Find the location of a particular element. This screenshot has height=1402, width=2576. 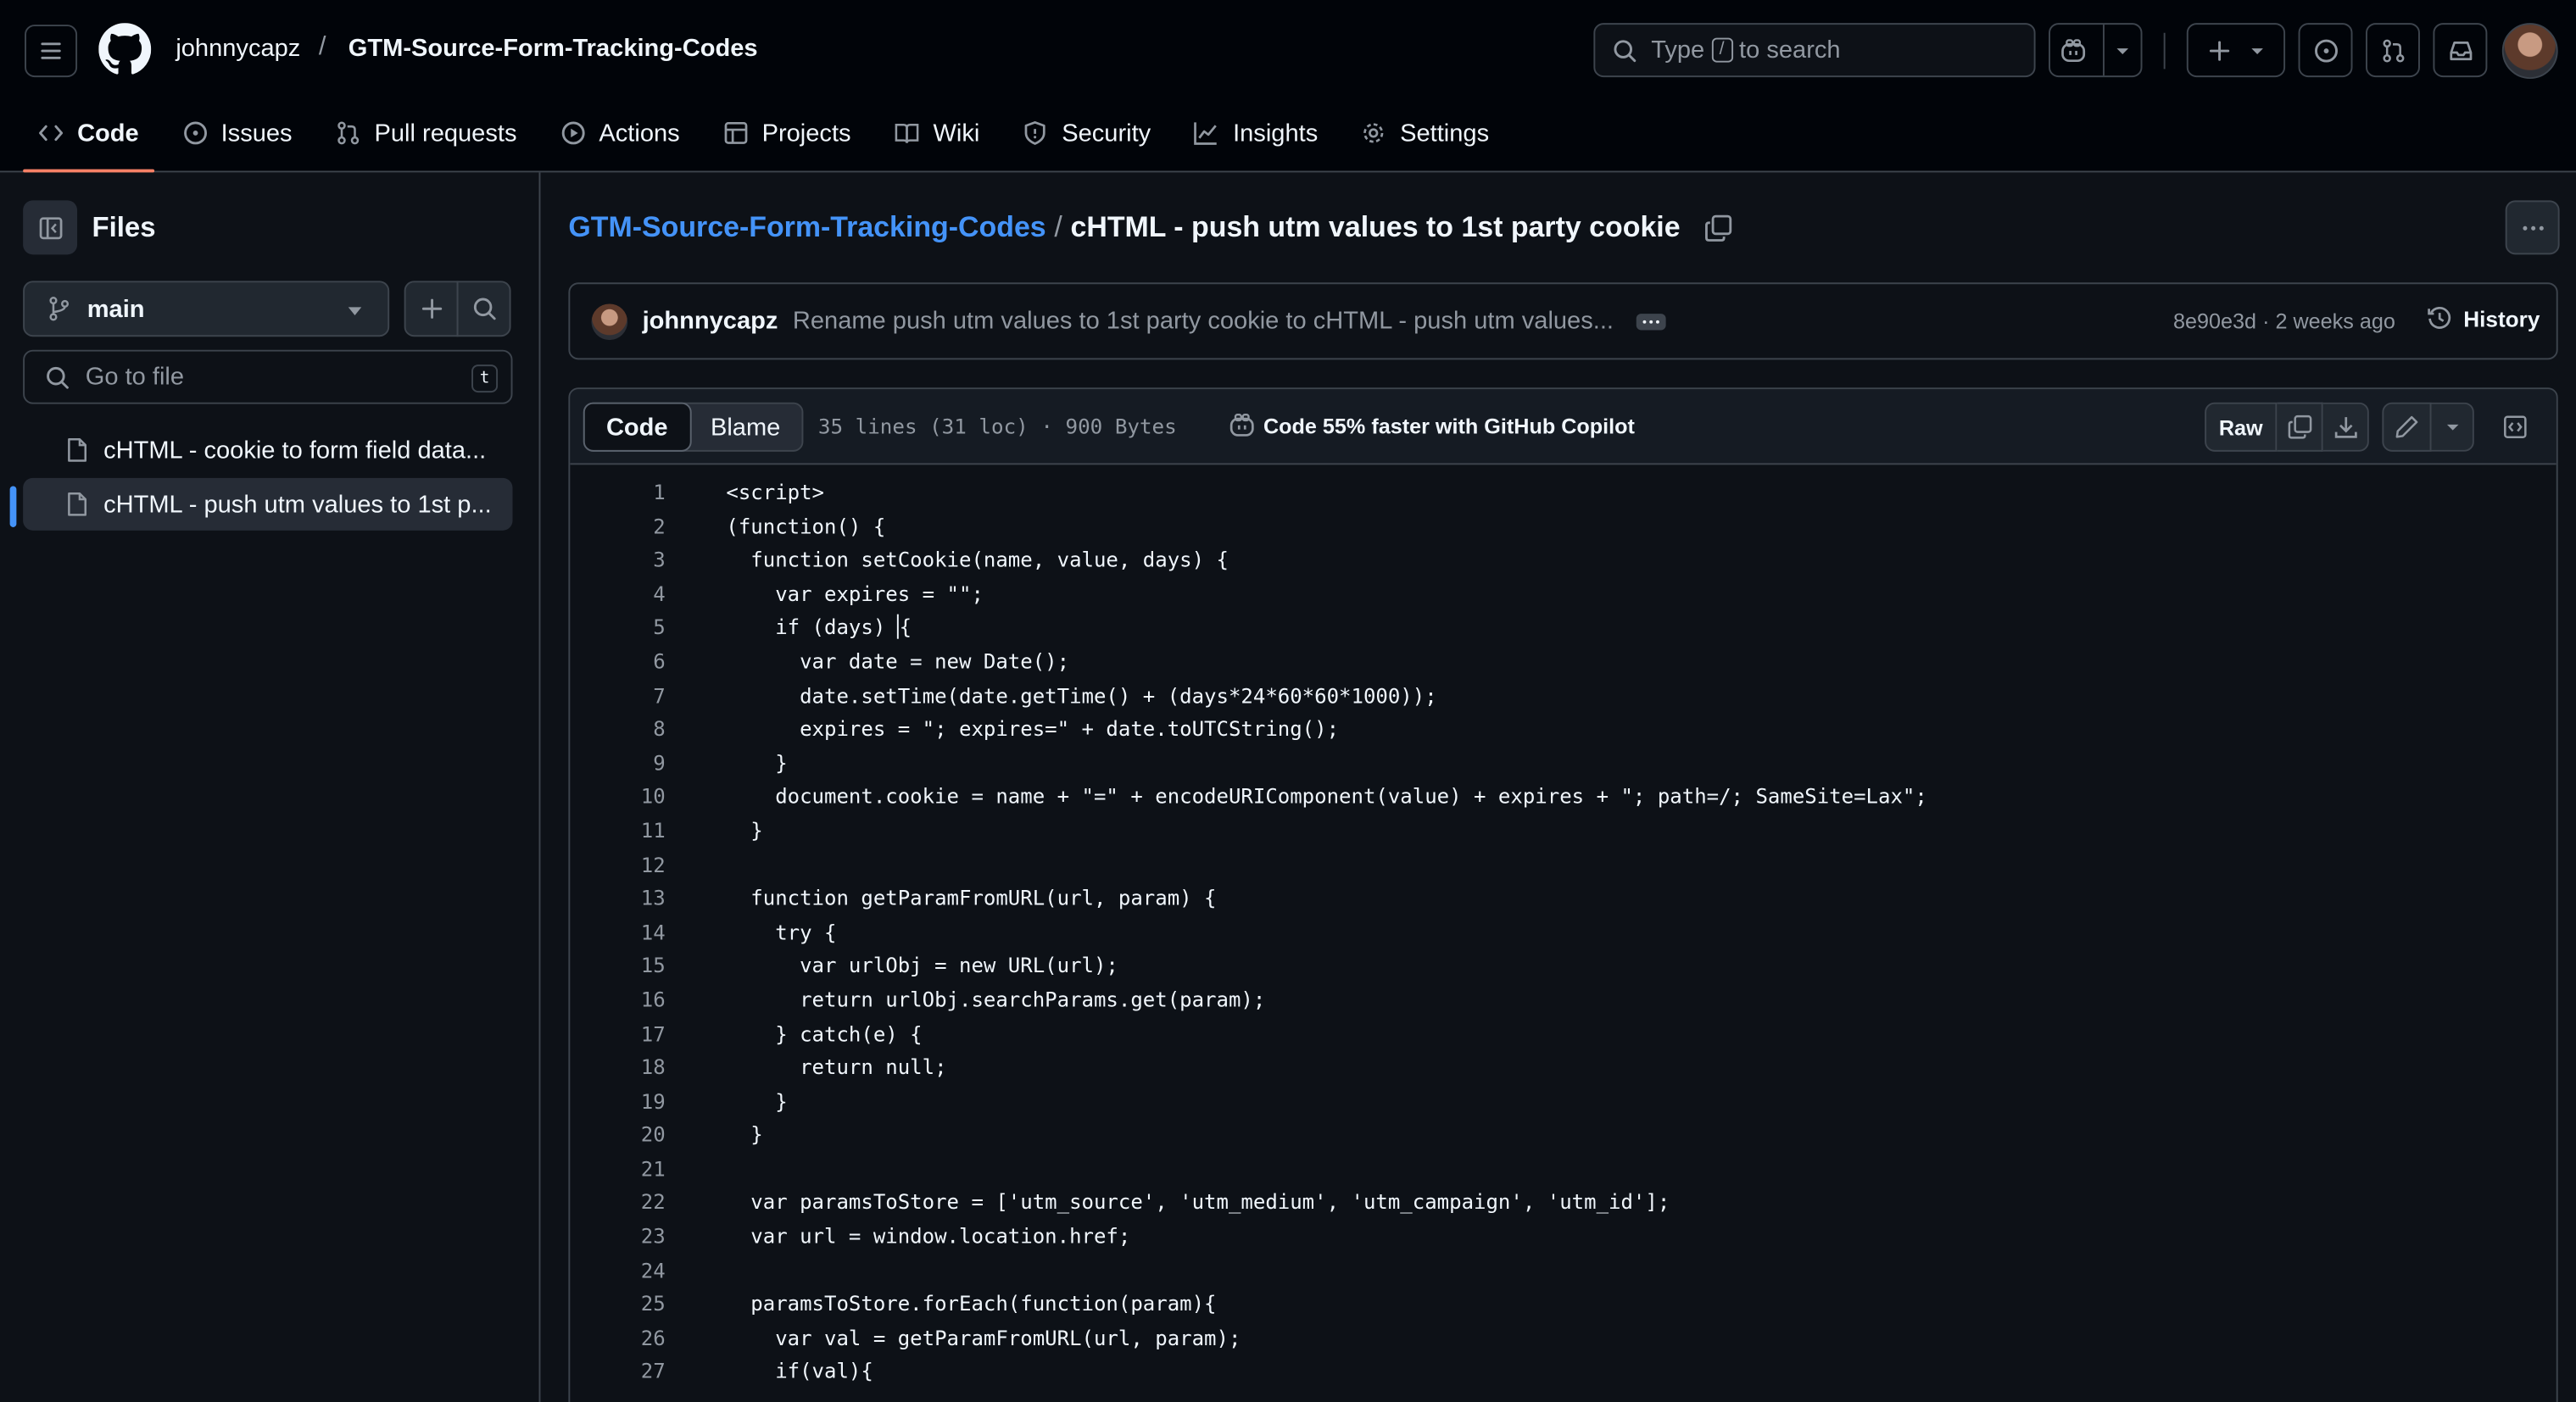

copilot-button is located at coordinates (2096, 50).